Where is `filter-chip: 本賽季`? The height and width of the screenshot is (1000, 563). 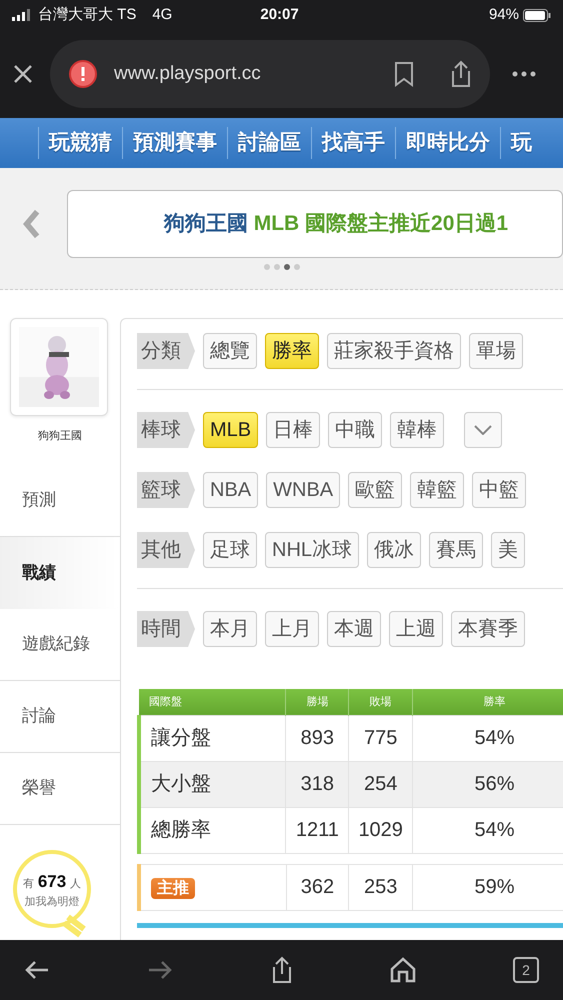 filter-chip: 本賽季 is located at coordinates (488, 629).